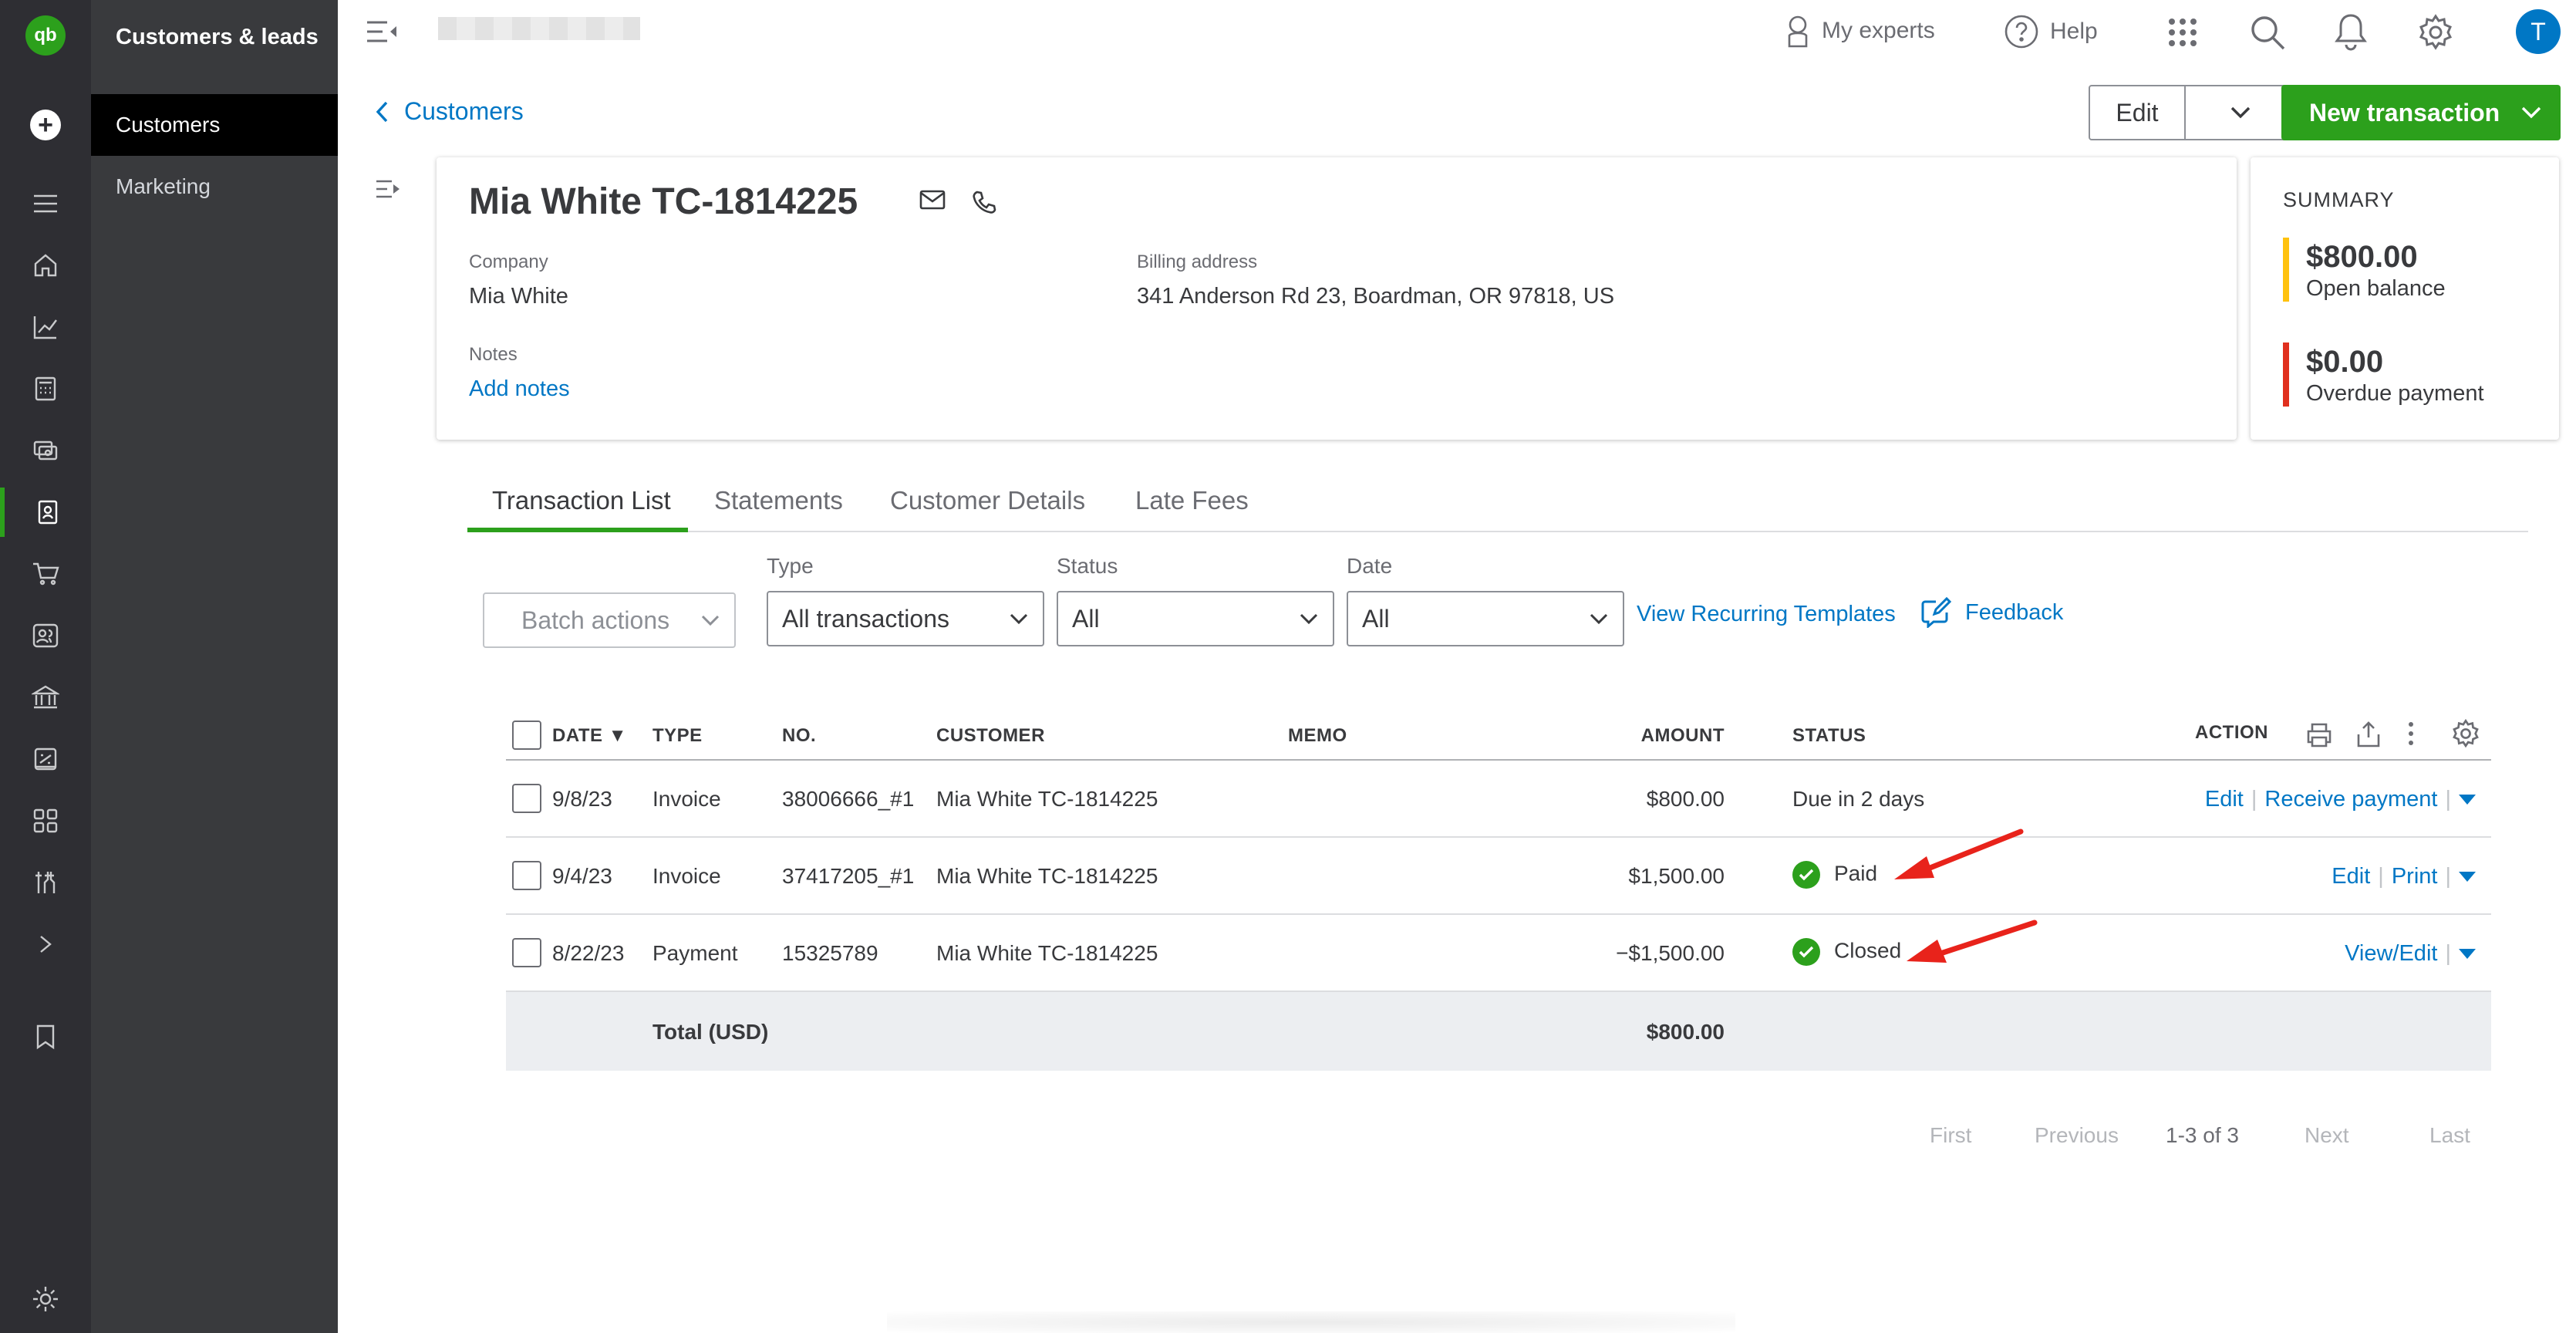 This screenshot has width=2576, height=1333. Describe the element at coordinates (589, 736) in the screenshot. I see `col-date-header: DATE ▼` at that location.